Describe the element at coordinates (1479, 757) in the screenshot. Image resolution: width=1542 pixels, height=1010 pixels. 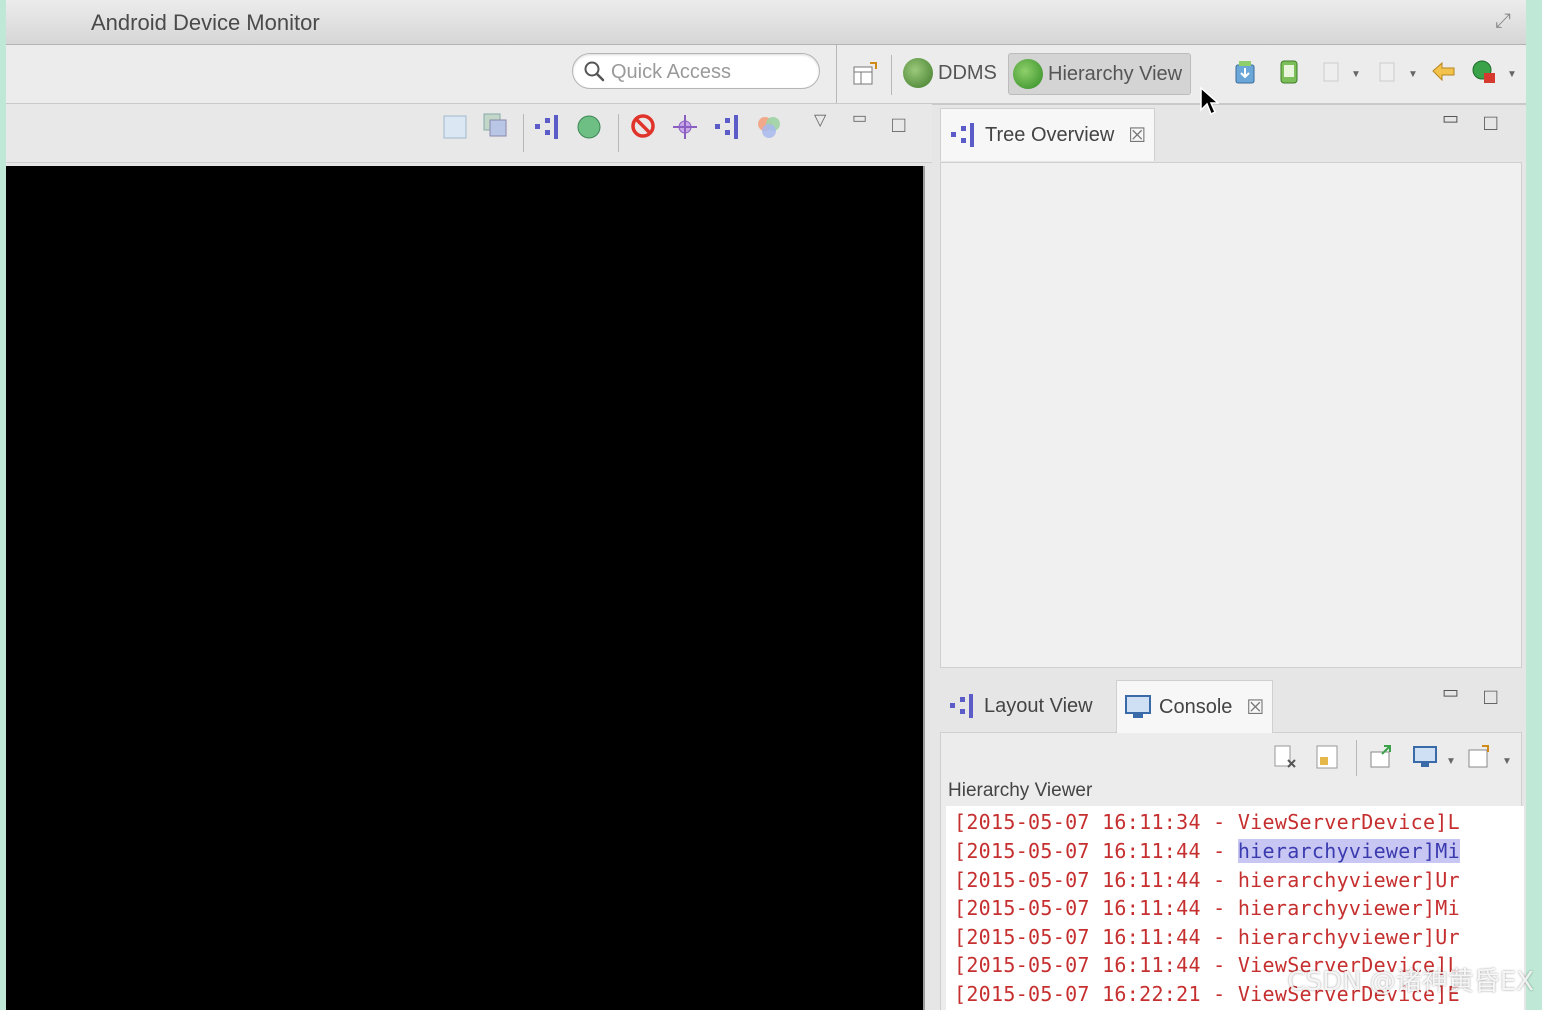
I see `open-console-icon` at that location.